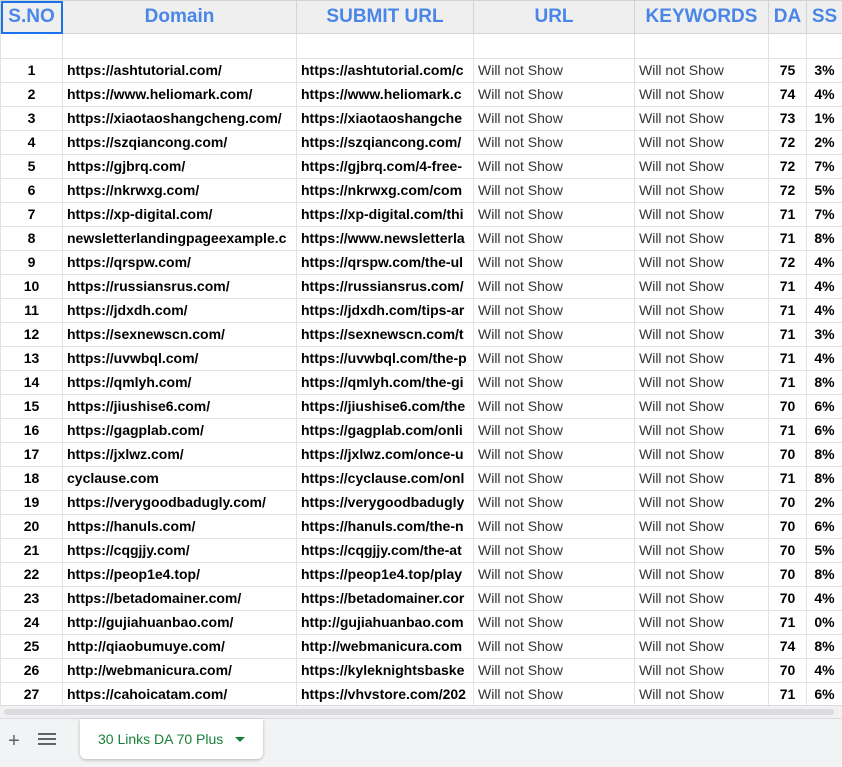 The height and width of the screenshot is (767, 842). What do you see at coordinates (385, 215) in the screenshot?
I see `cell-submit-url: https://xp-digital.com/thi` at bounding box center [385, 215].